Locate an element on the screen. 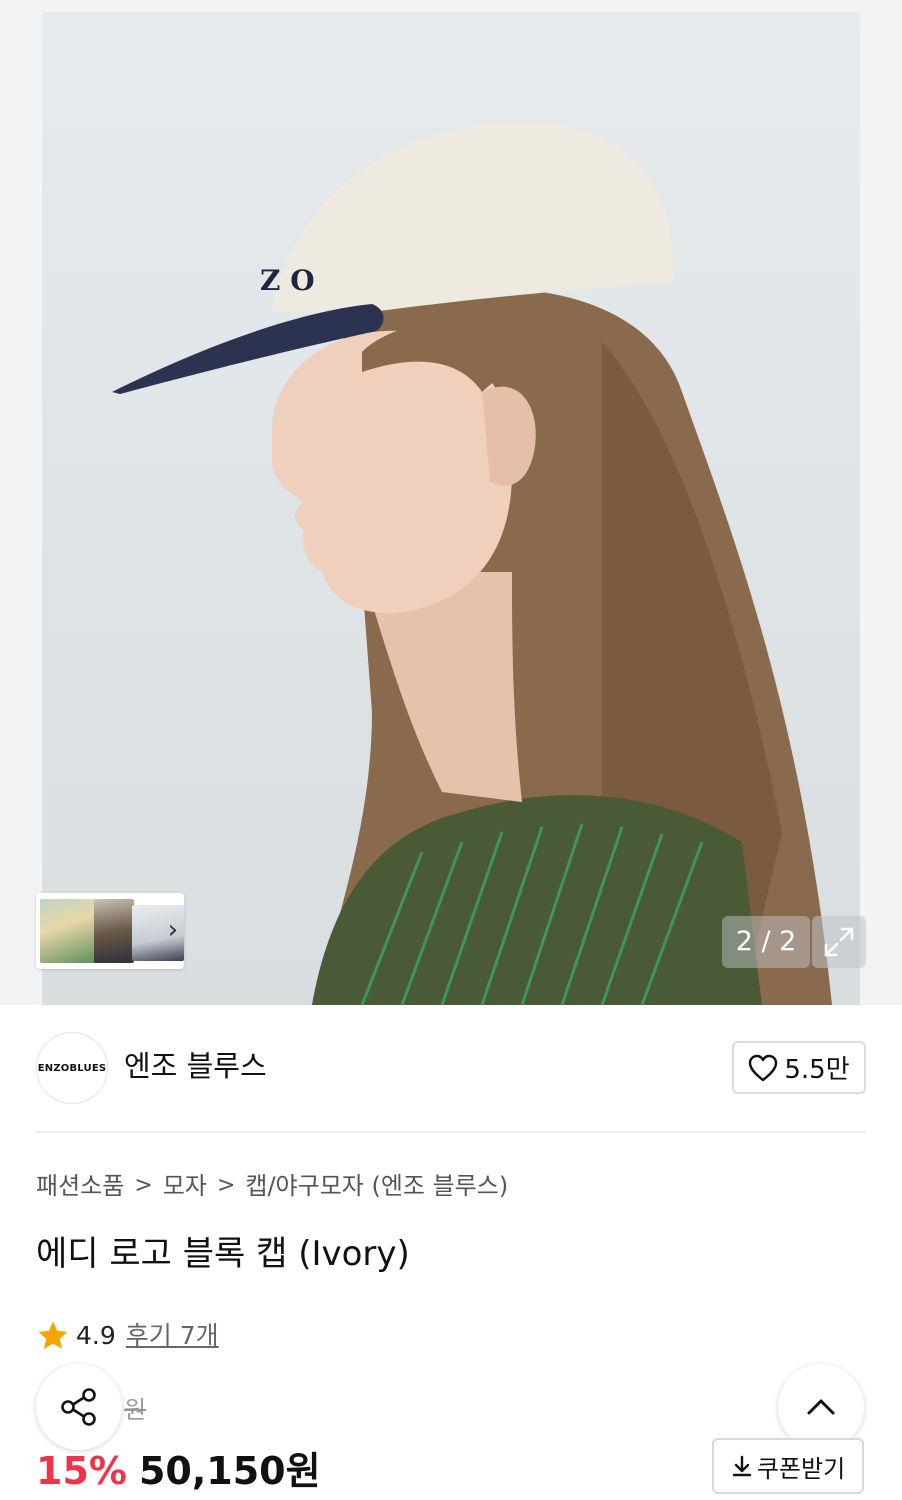 The image size is (902, 1500). like-button: 5.5만 is located at coordinates (799, 1067).